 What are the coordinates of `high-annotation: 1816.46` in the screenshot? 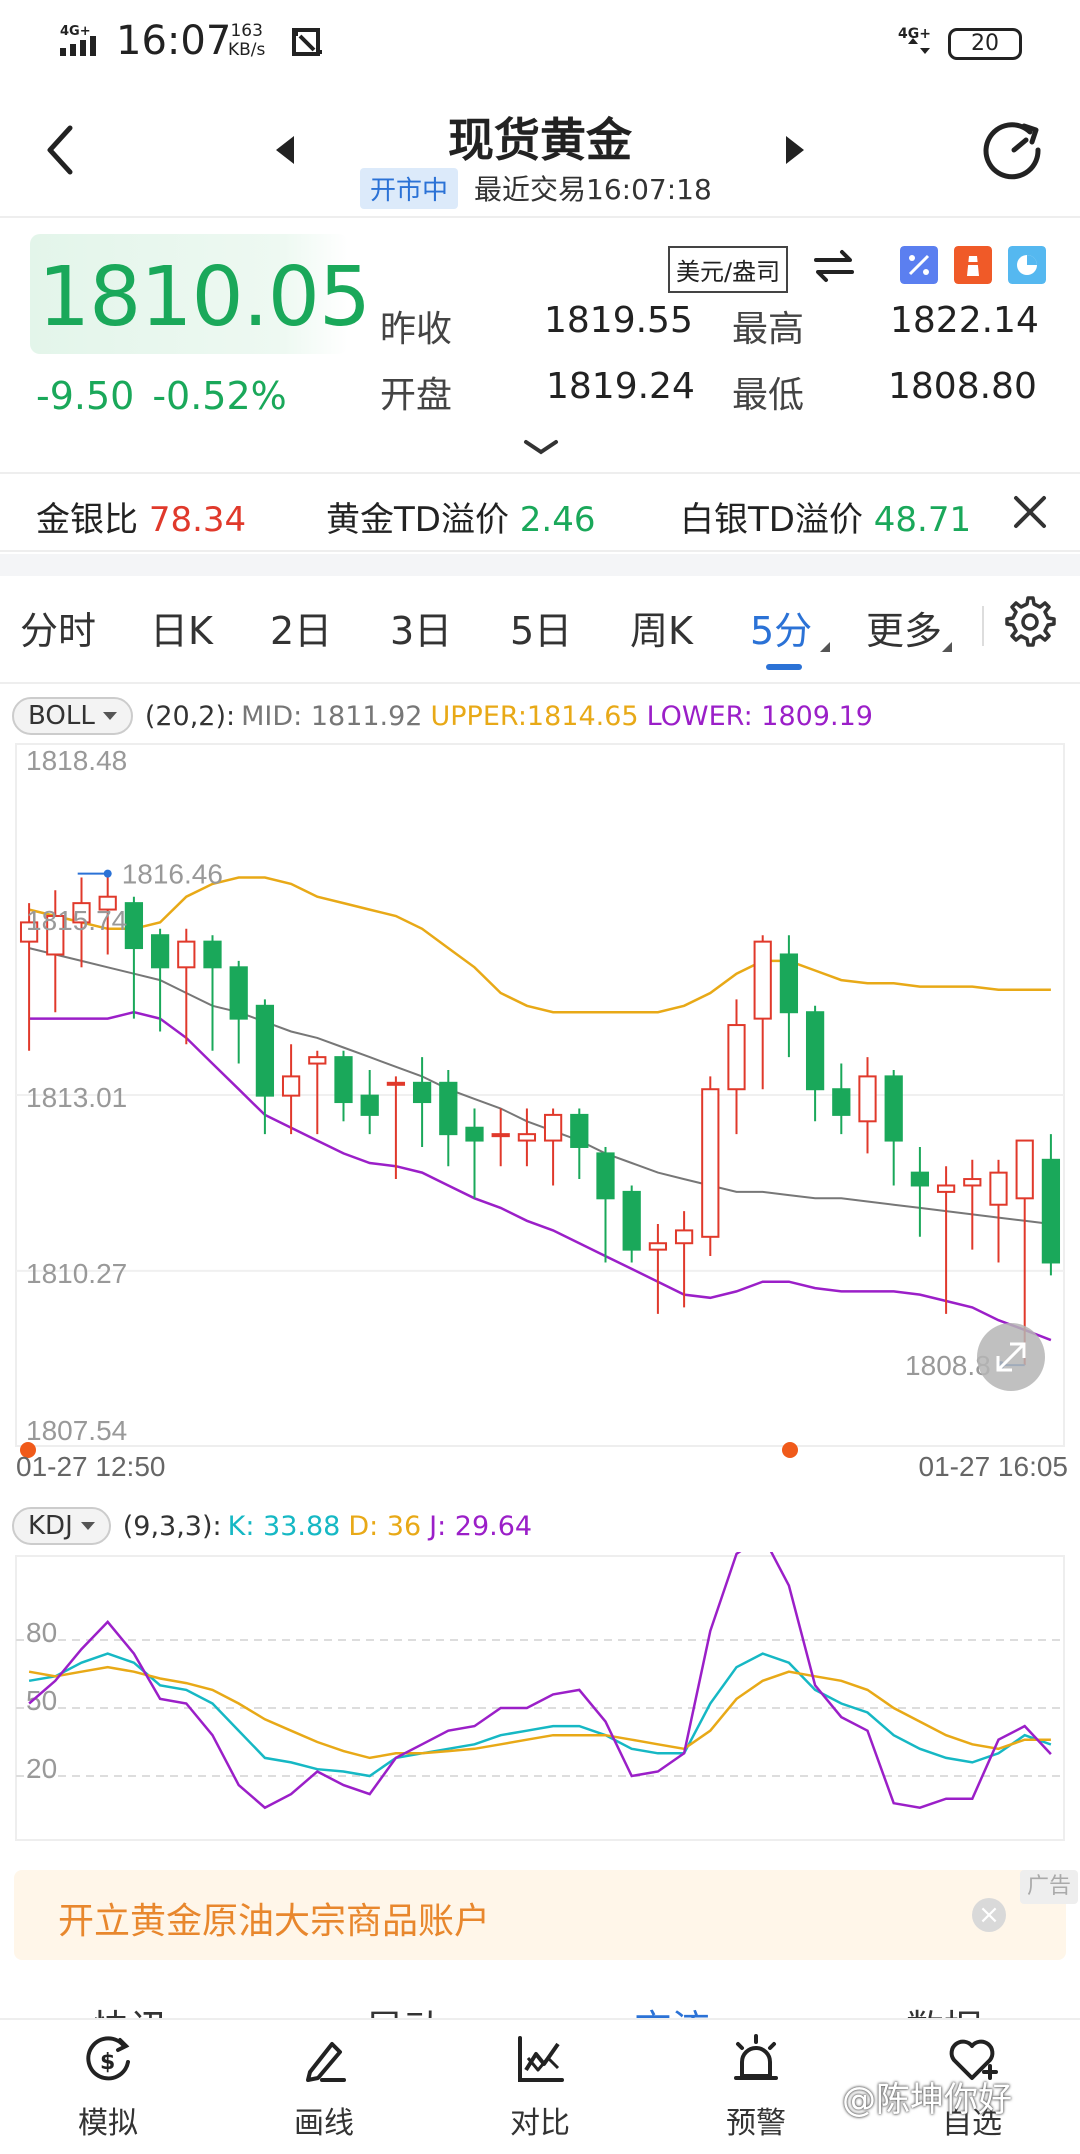 It's located at (172, 874).